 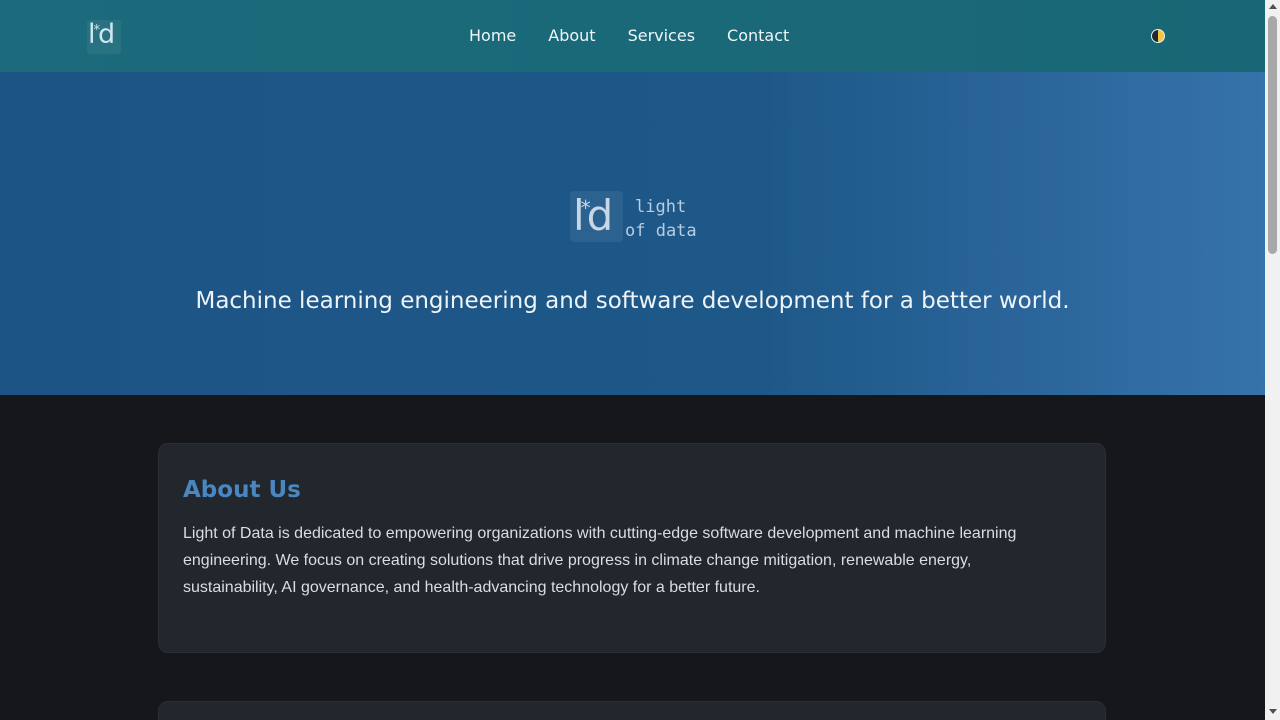 I want to click on hero-logo-star: *, so click(x=585, y=208).